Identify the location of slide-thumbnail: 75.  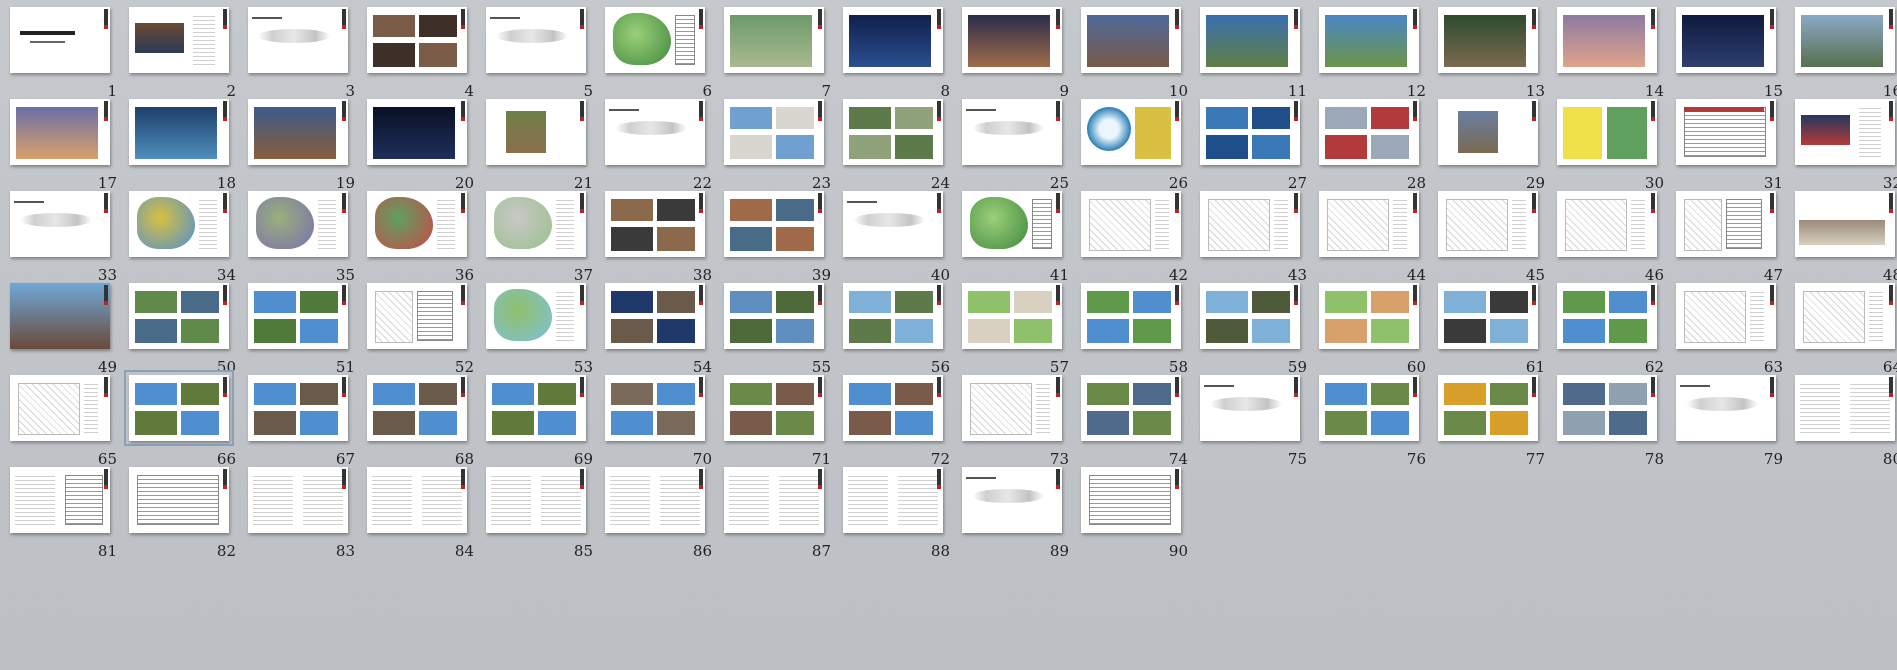
(1259, 430).